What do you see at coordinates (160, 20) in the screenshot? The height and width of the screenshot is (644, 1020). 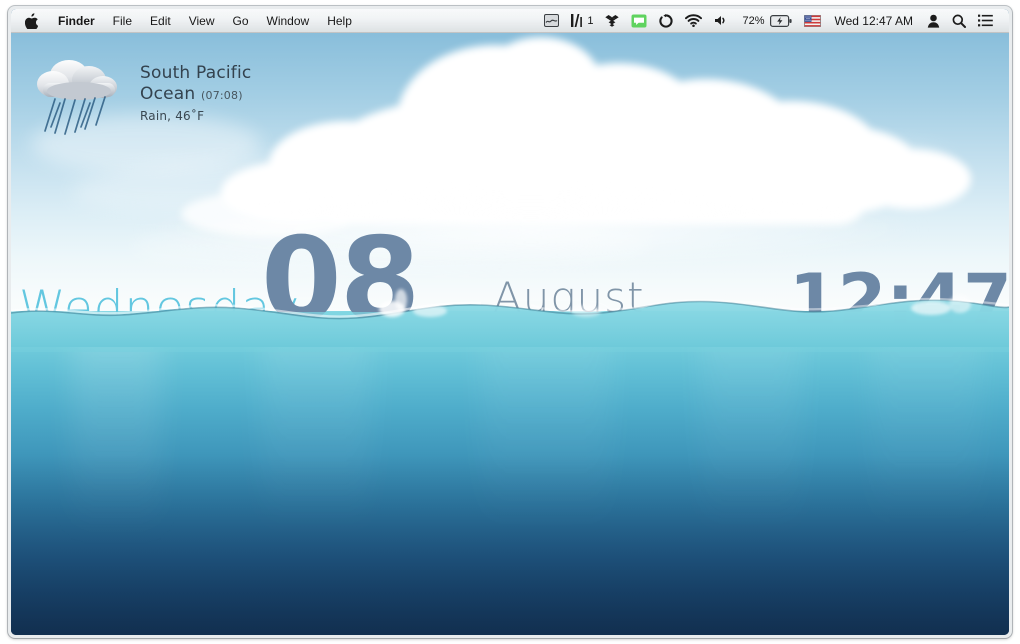 I see `menu-item-edit: Edit` at bounding box center [160, 20].